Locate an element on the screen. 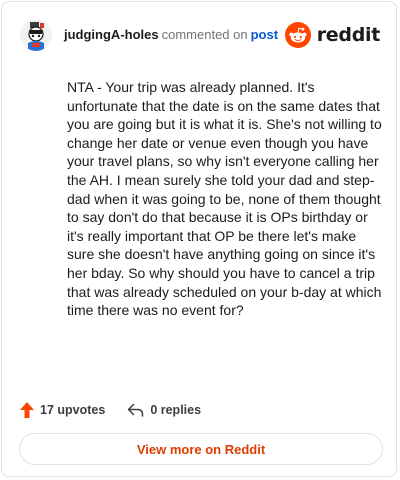  avatar-image-icon is located at coordinates (36, 35).